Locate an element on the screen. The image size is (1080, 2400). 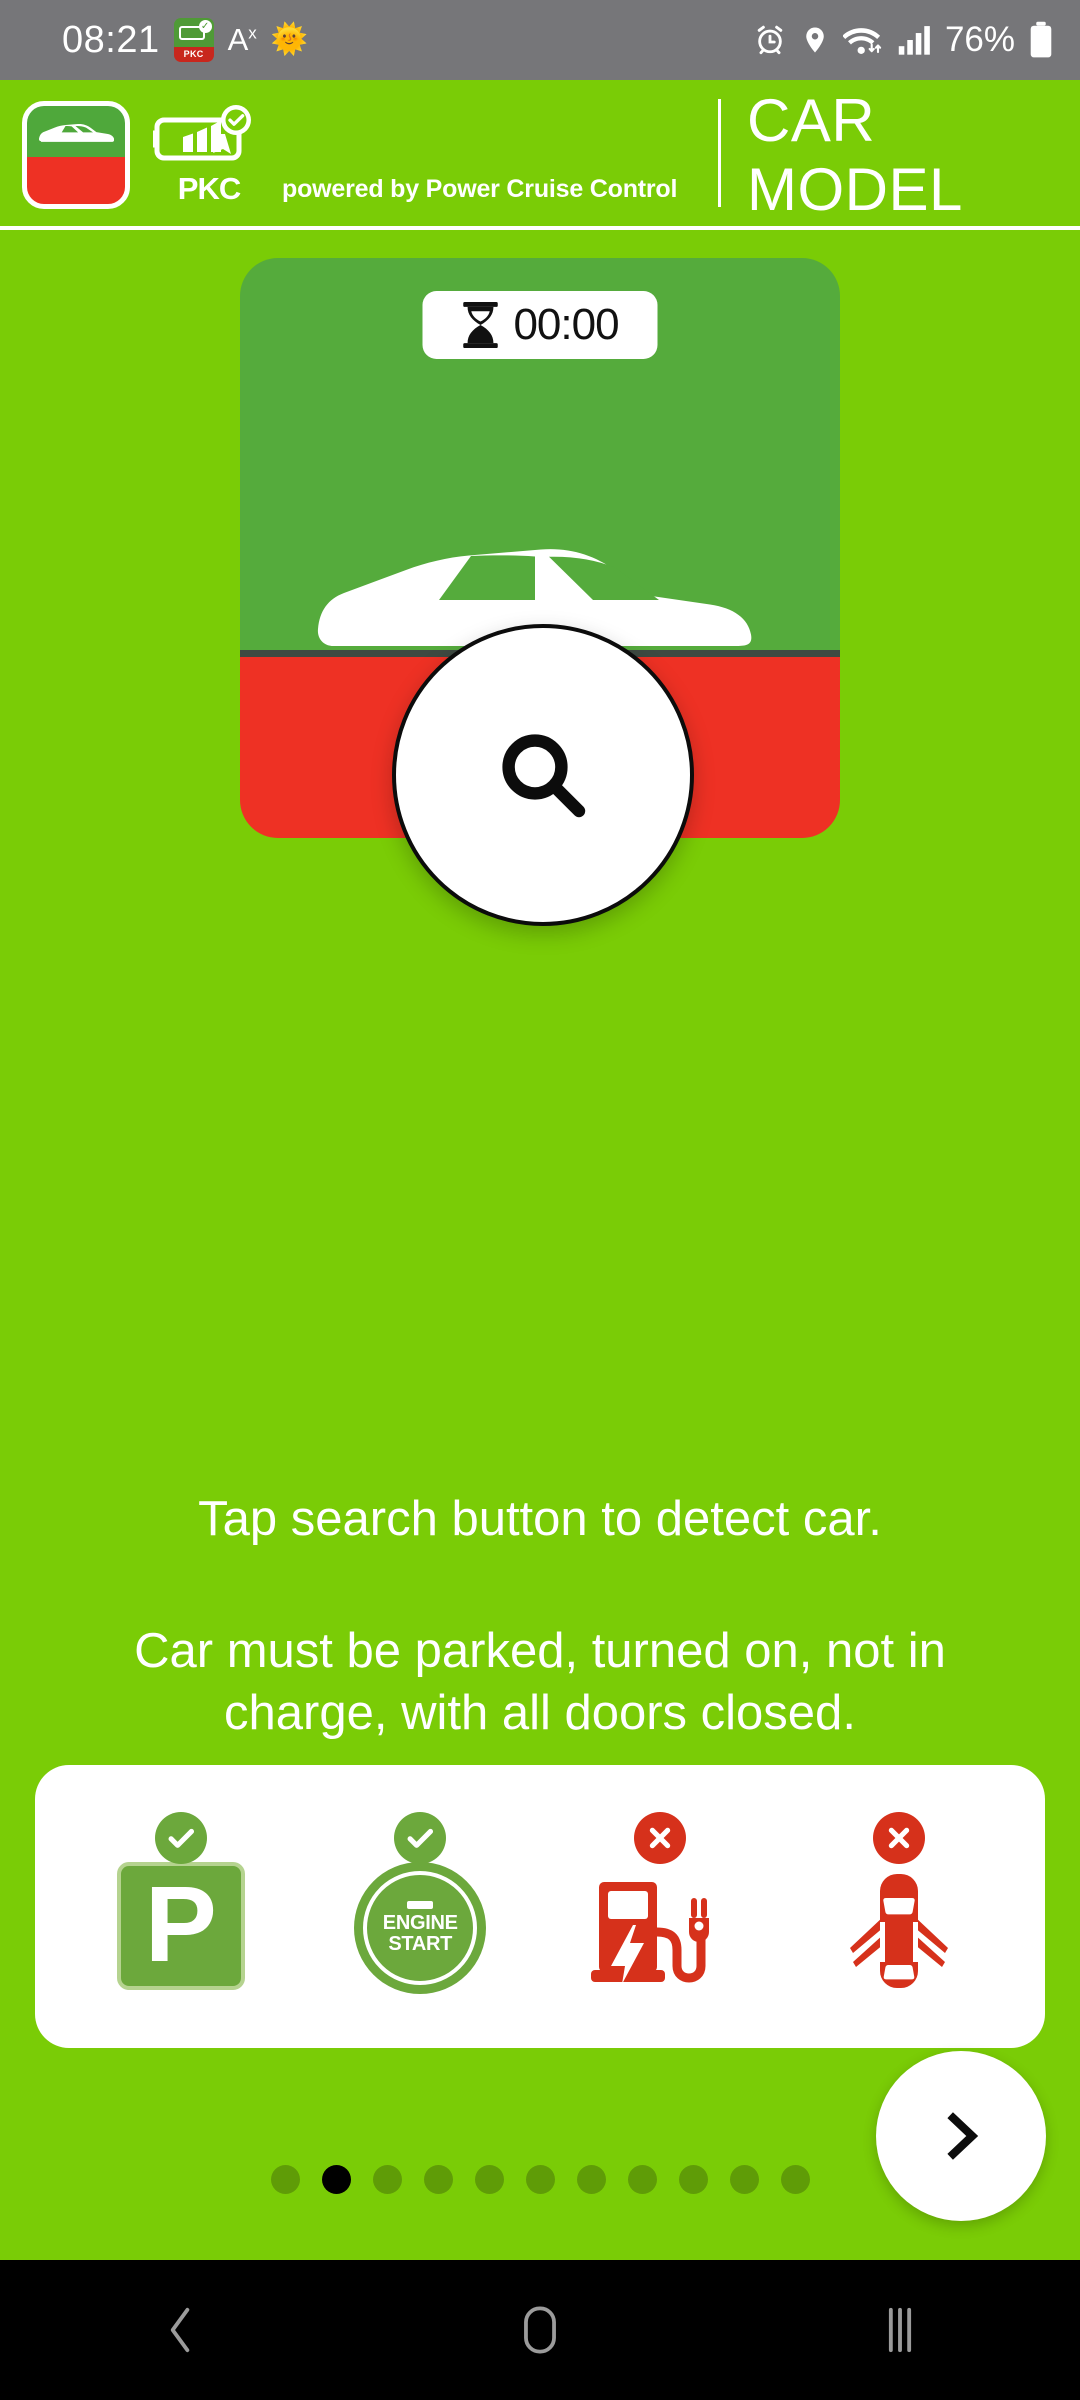
pkc-notification-icon: ✓ PKC is located at coordinates (193, 40).